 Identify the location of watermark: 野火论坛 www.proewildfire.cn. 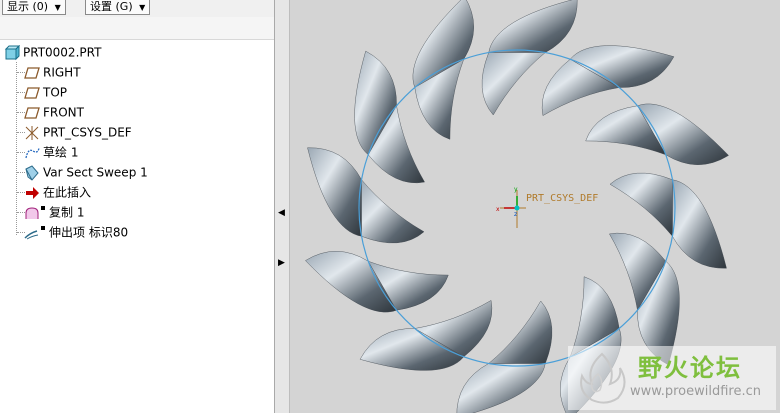
(672, 378).